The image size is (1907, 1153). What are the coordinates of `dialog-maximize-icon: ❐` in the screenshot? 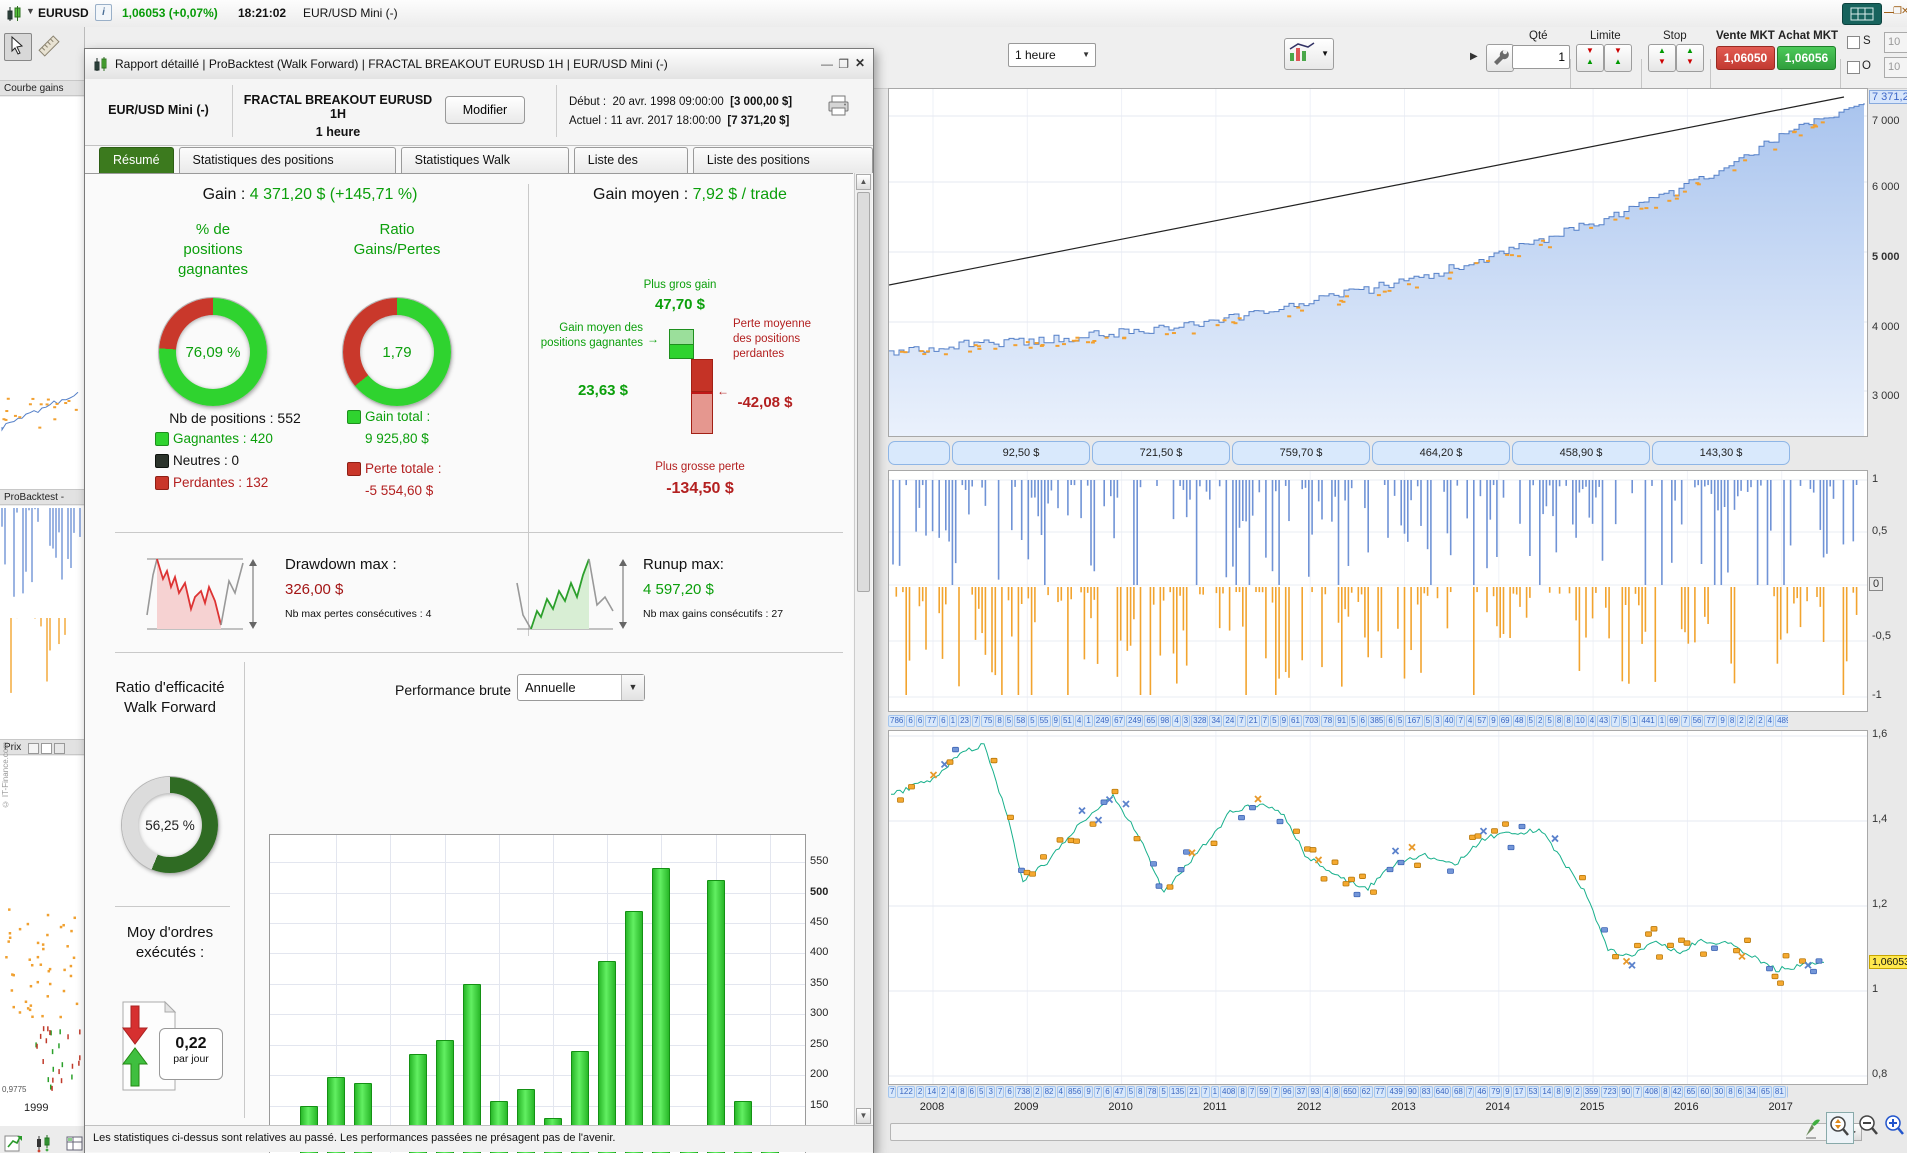 It's located at (843, 64).